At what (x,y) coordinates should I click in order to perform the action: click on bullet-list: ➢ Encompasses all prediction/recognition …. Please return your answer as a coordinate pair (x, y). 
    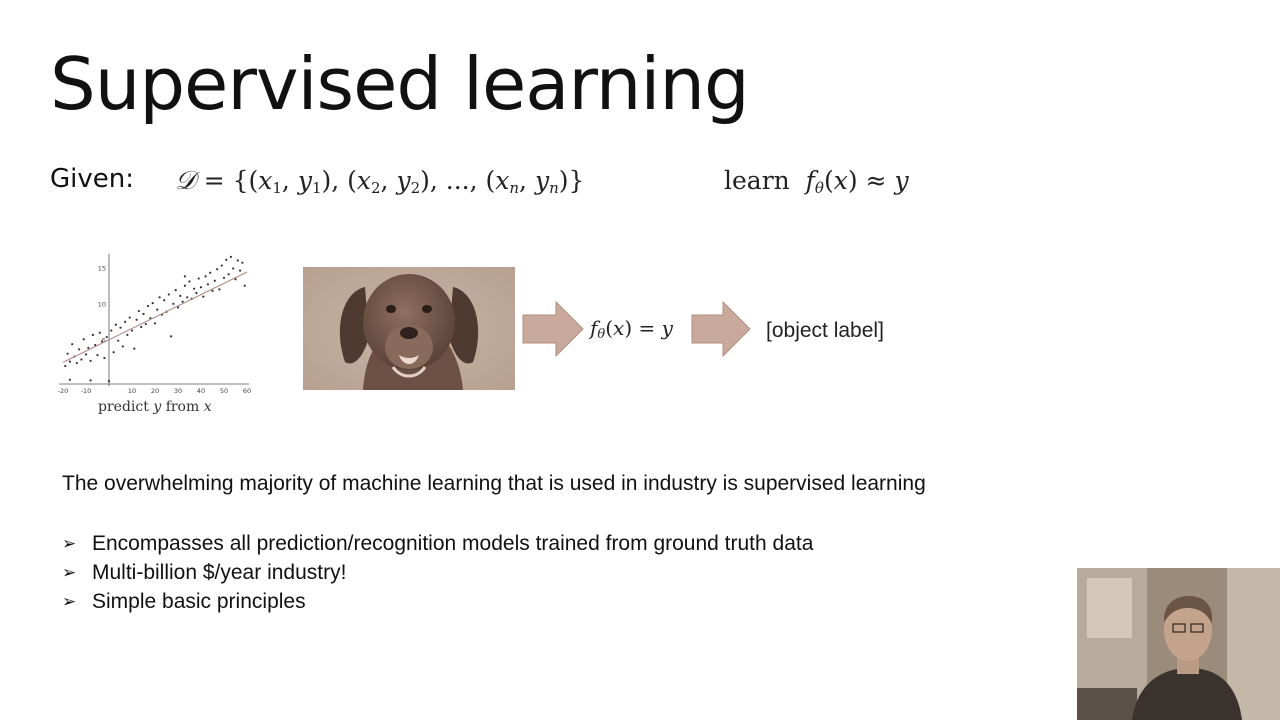
    Looking at the image, I should click on (437, 572).